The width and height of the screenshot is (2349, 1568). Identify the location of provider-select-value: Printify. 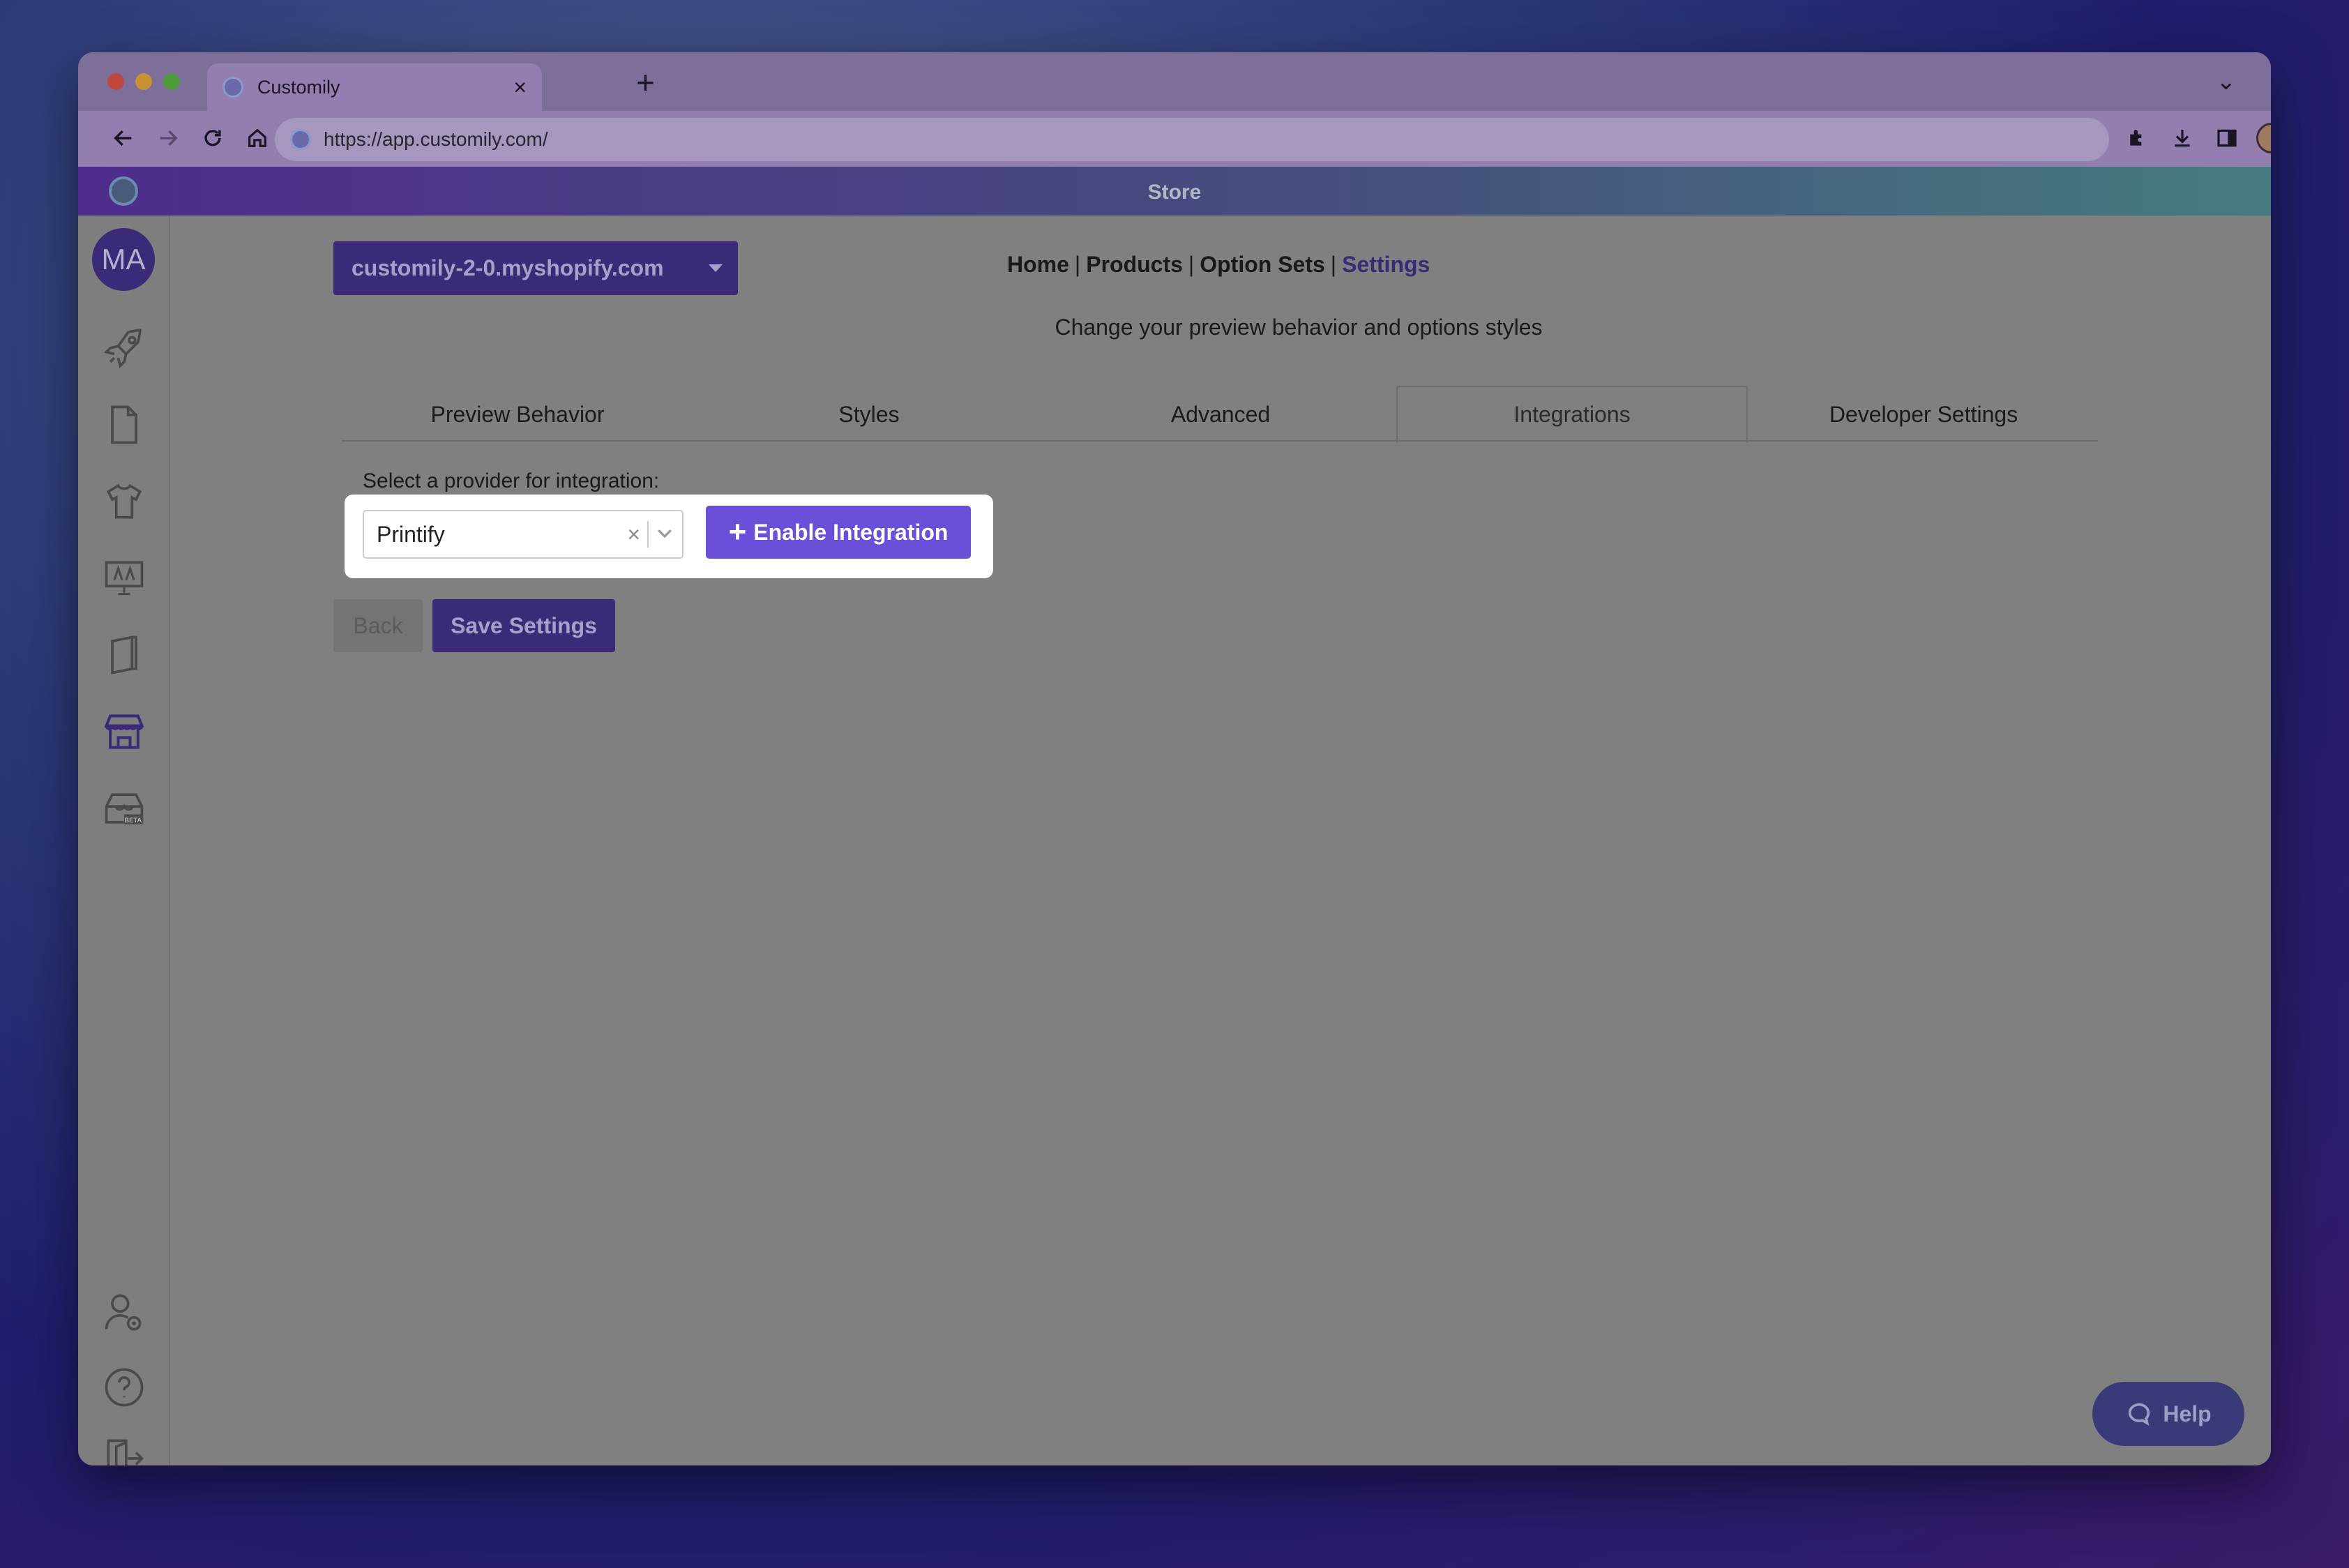
(411, 534).